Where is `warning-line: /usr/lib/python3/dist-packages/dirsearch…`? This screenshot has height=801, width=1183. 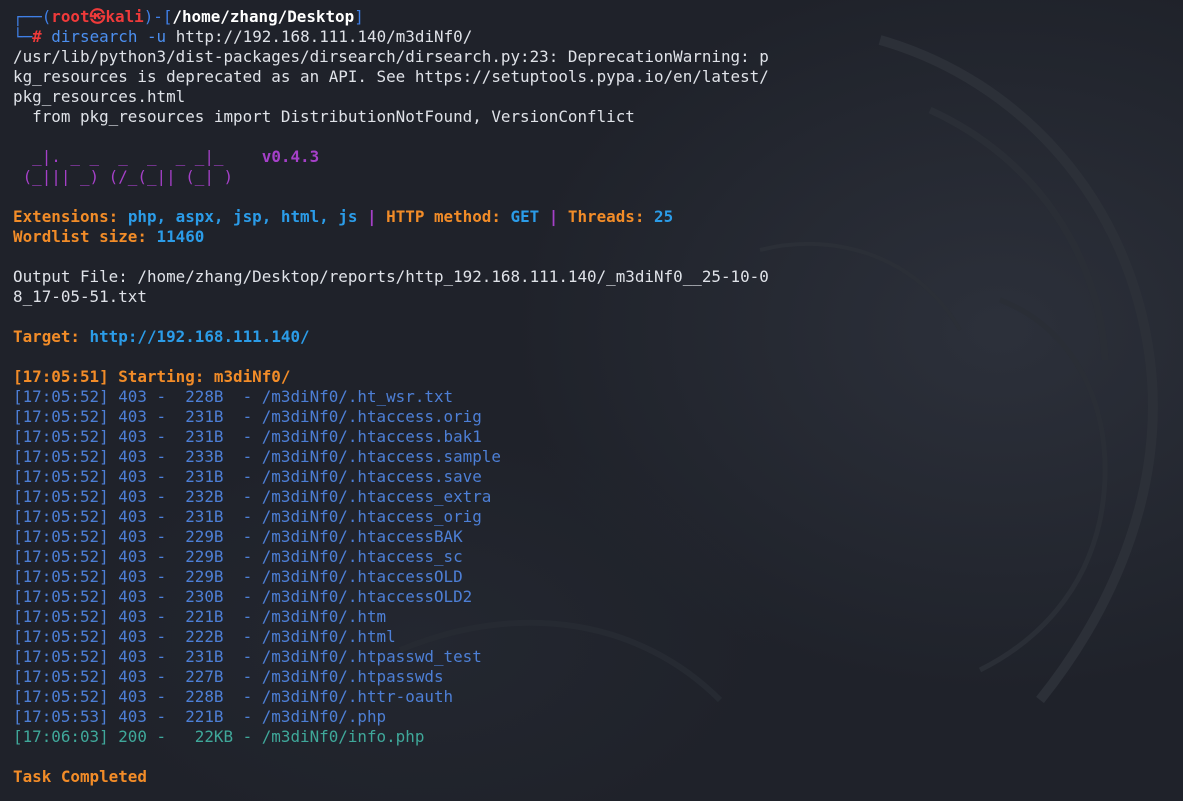
warning-line: /usr/lib/python3/dist-packages/dirsearch… is located at coordinates (391, 56).